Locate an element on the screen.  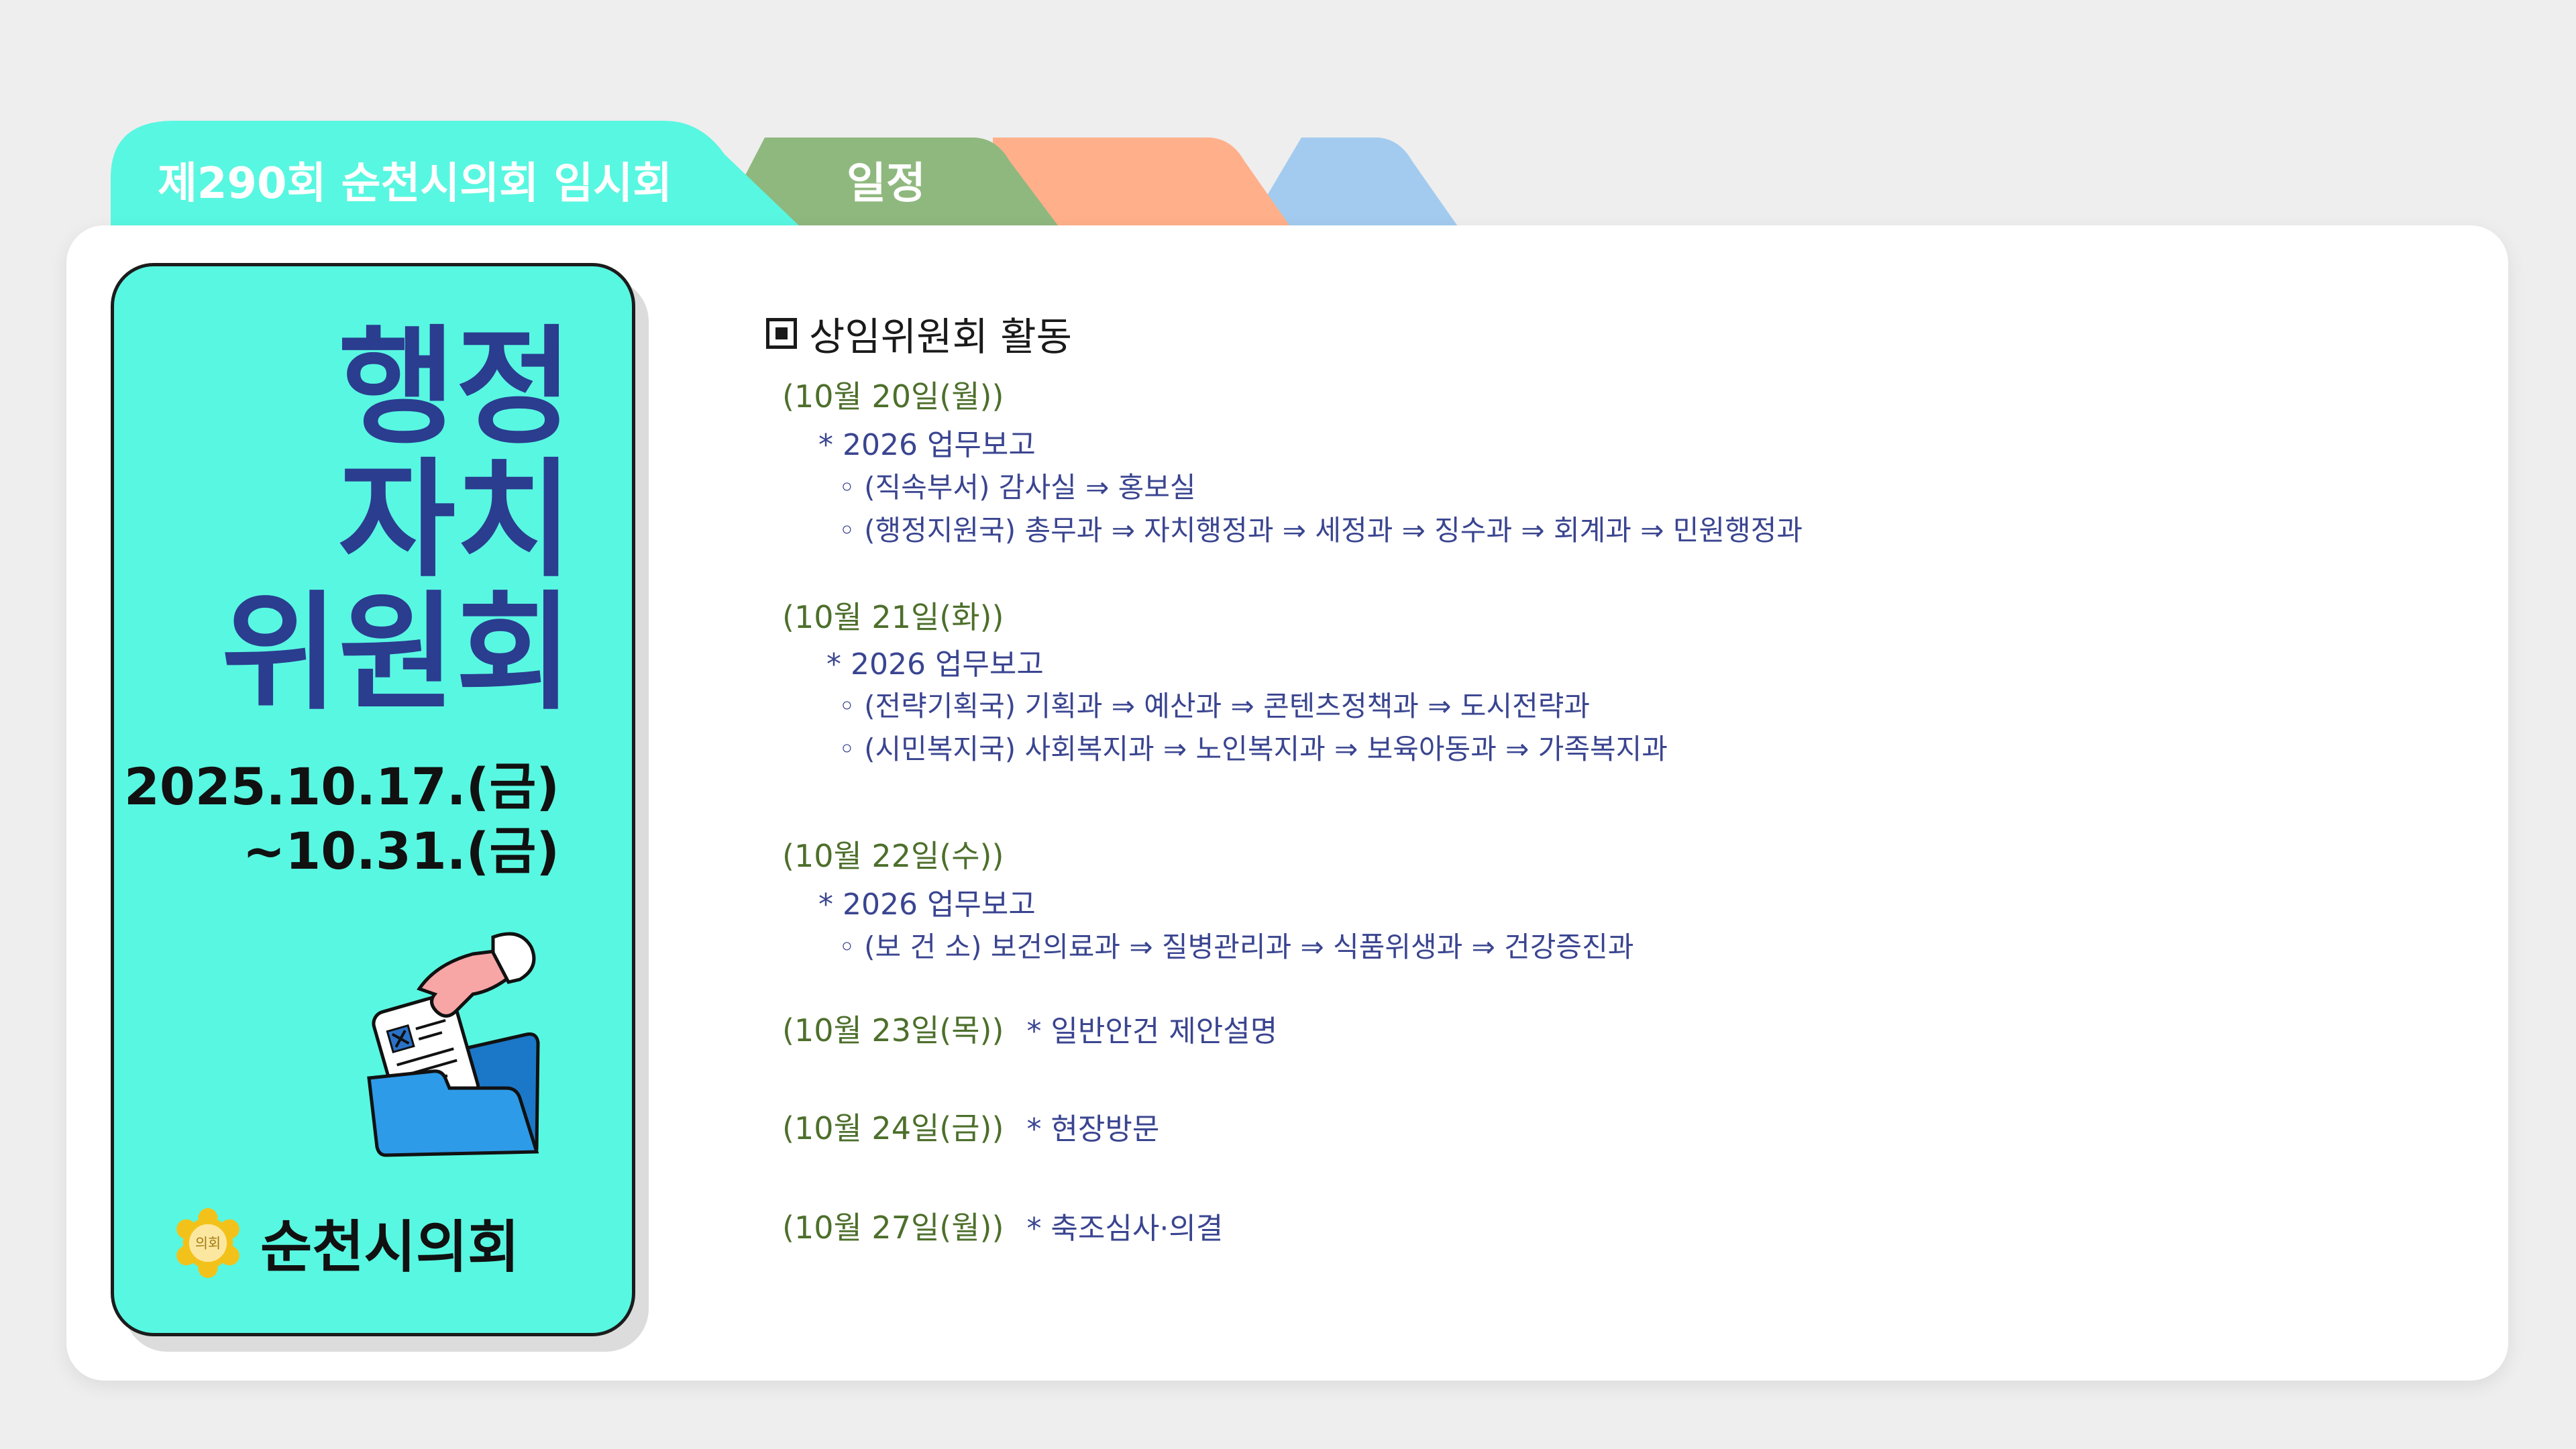
schedule-row-5: (10월 24일(금)) * 현장방문 is located at coordinates (970, 1126).